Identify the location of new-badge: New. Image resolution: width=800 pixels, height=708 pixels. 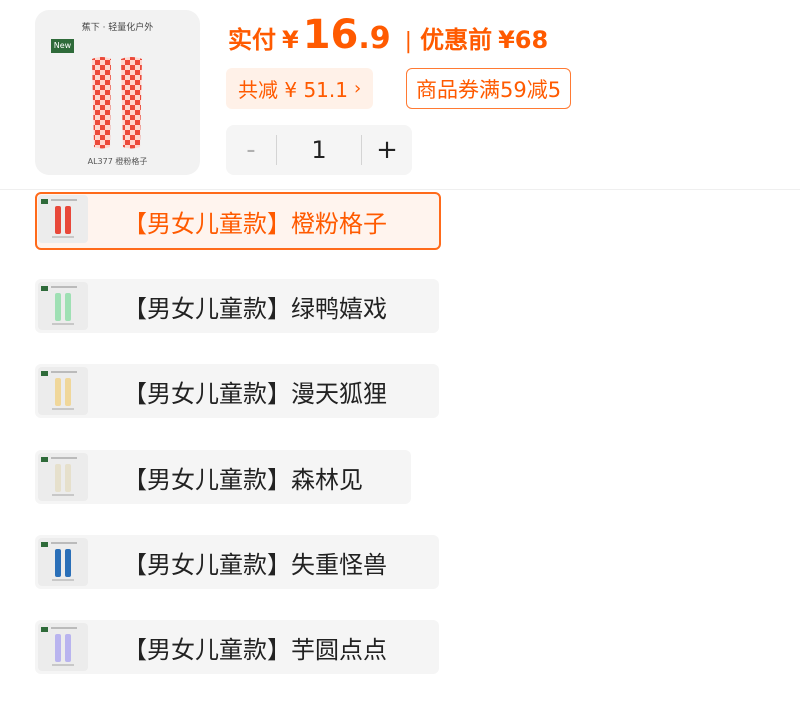
(62, 46).